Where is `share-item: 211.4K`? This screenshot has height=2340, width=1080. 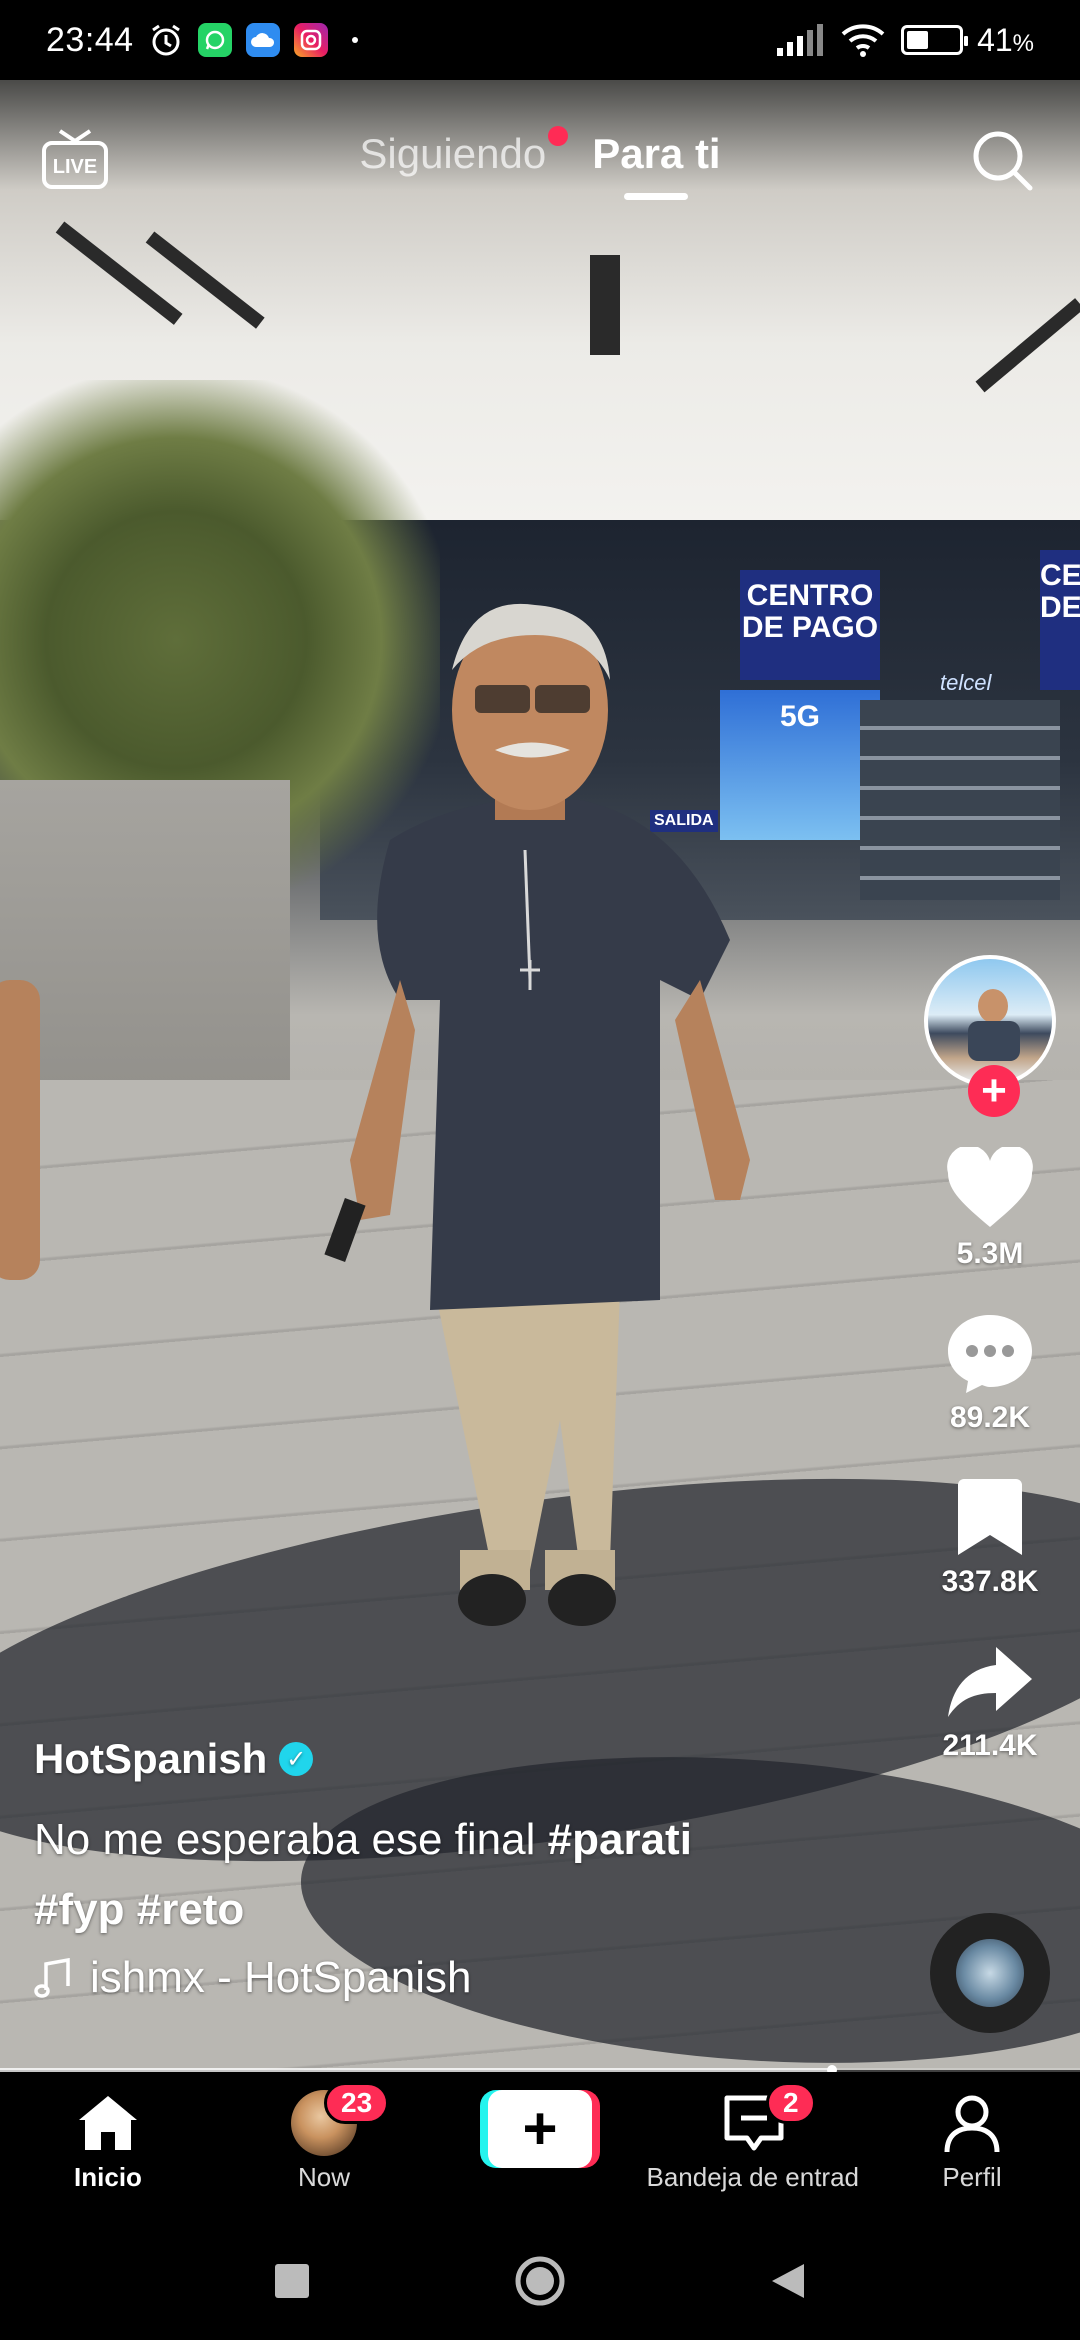 share-item: 211.4K is located at coordinates (990, 1701).